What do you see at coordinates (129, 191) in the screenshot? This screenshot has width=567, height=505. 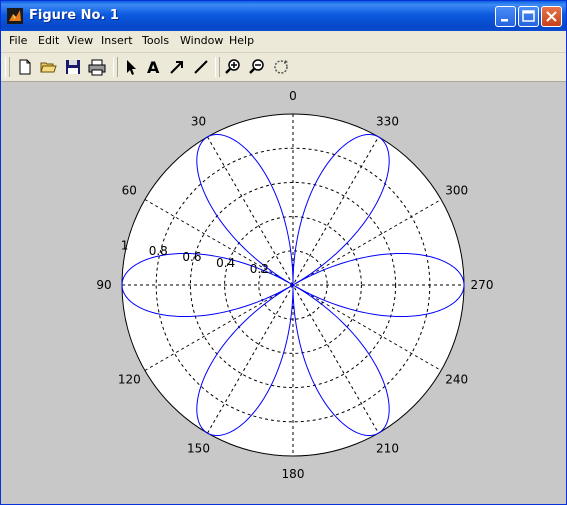 I see `angle-tick-label: 60` at bounding box center [129, 191].